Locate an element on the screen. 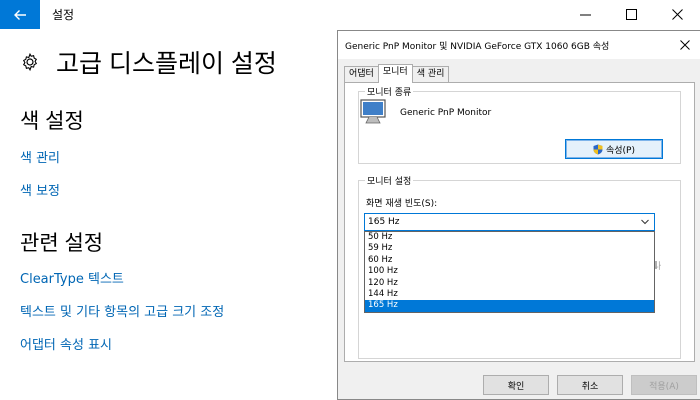  refresh-rate-option: 144 Hz is located at coordinates (509, 294).